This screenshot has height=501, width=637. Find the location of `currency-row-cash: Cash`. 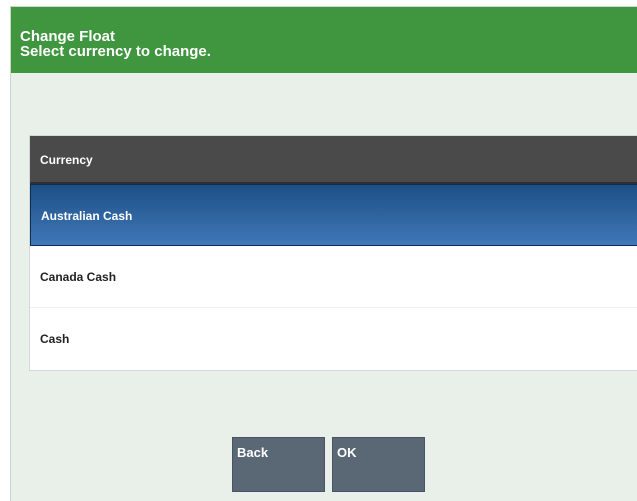

currency-row-cash: Cash is located at coordinates (333, 339).